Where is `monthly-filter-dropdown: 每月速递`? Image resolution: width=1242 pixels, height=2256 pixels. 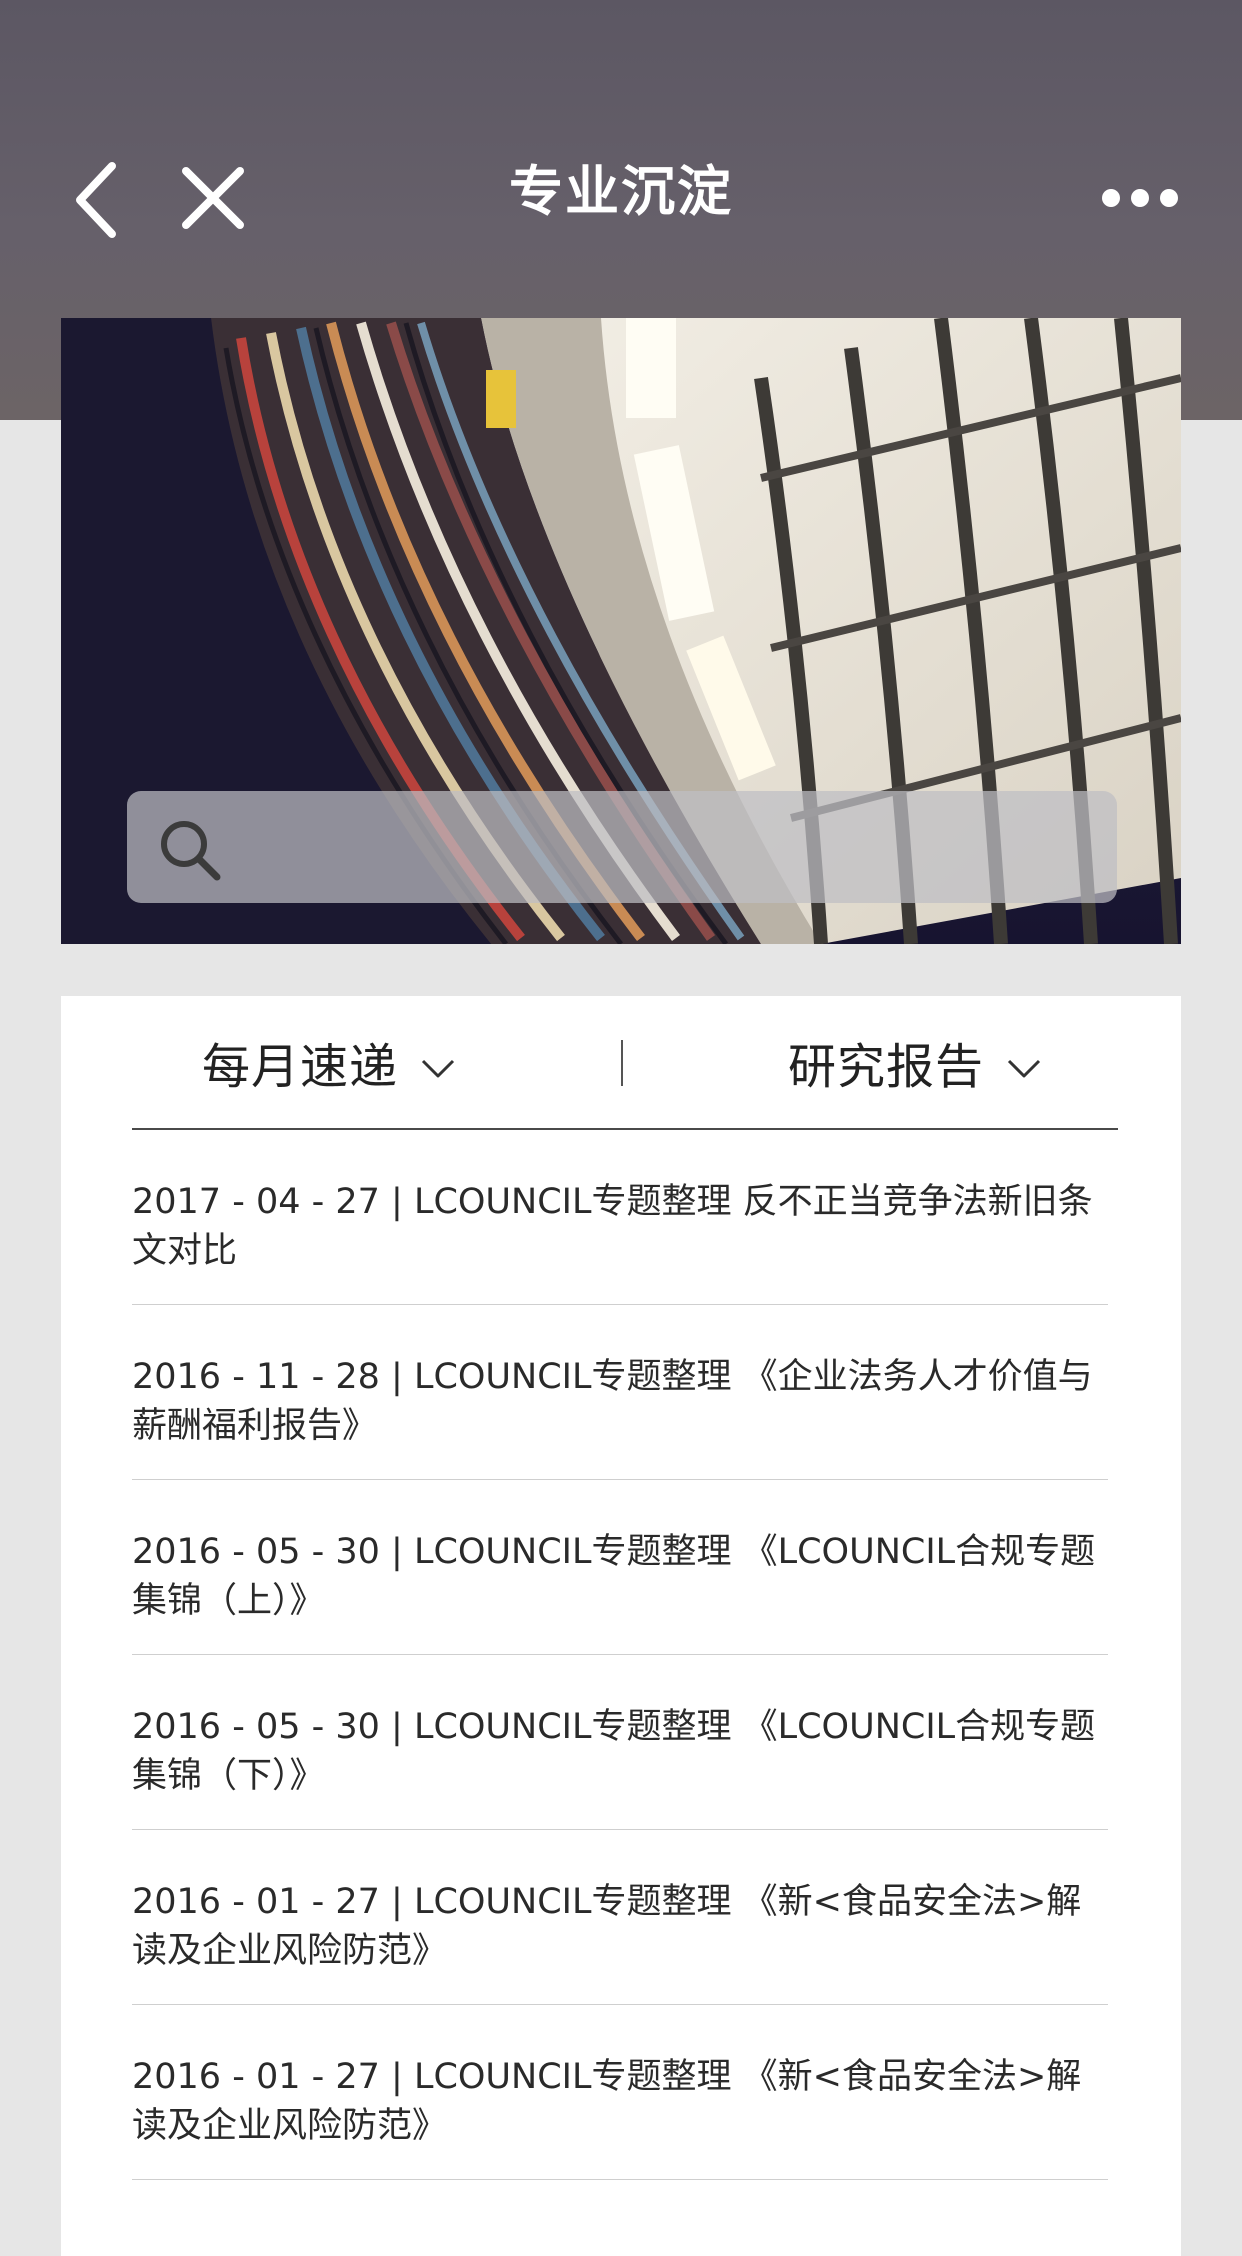
monthly-filter-dropdown: 每月速递 is located at coordinates (329, 1063).